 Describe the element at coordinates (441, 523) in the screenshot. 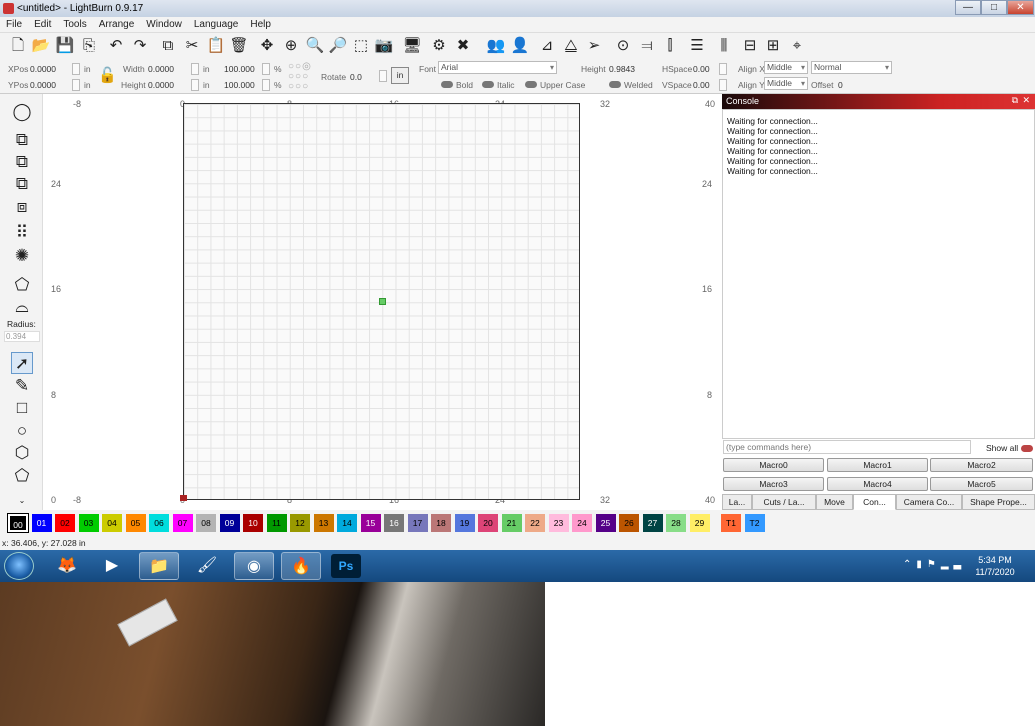

I see `layer-color-18: 18` at that location.